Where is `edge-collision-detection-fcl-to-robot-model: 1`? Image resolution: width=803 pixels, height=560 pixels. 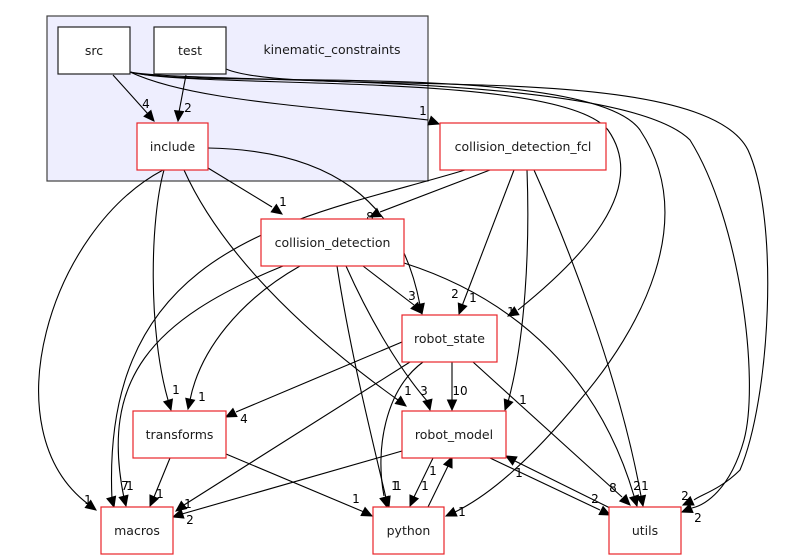
edge-collision-detection-fcl-to-robot-model: 1 is located at coordinates (516, 290).